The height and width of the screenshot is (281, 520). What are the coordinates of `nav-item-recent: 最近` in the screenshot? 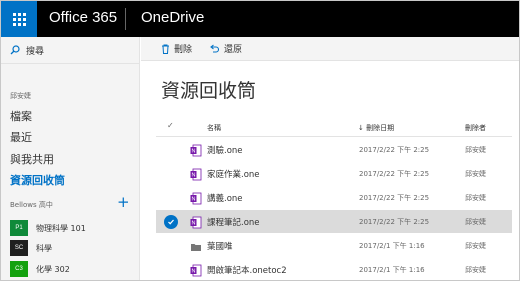 It's located at (21, 137).